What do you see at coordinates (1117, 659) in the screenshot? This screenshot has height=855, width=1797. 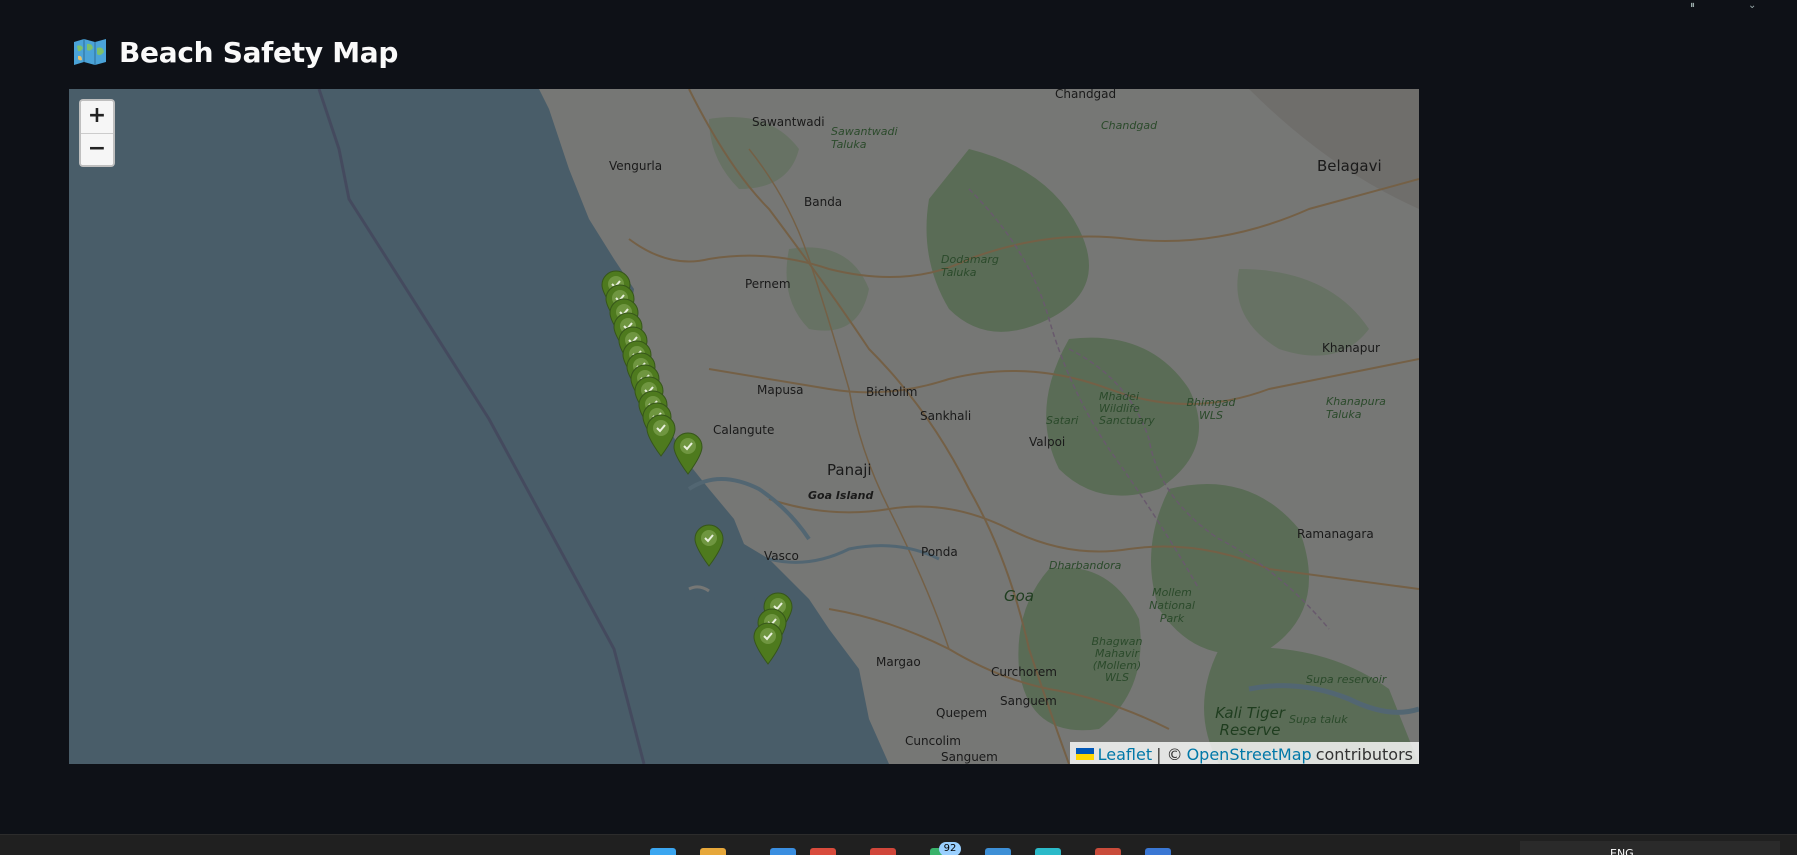 I see `label-bhagwan: Bhagwan Mahavir (Mollem) WLS` at bounding box center [1117, 659].